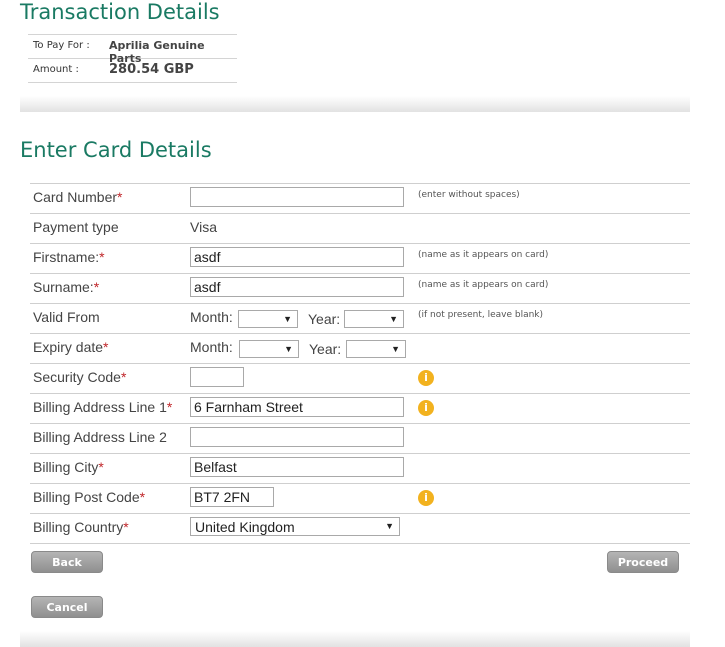 This screenshot has width=725, height=647. What do you see at coordinates (483, 285) in the screenshot?
I see `surname-hint: (name as it appears on card)` at bounding box center [483, 285].